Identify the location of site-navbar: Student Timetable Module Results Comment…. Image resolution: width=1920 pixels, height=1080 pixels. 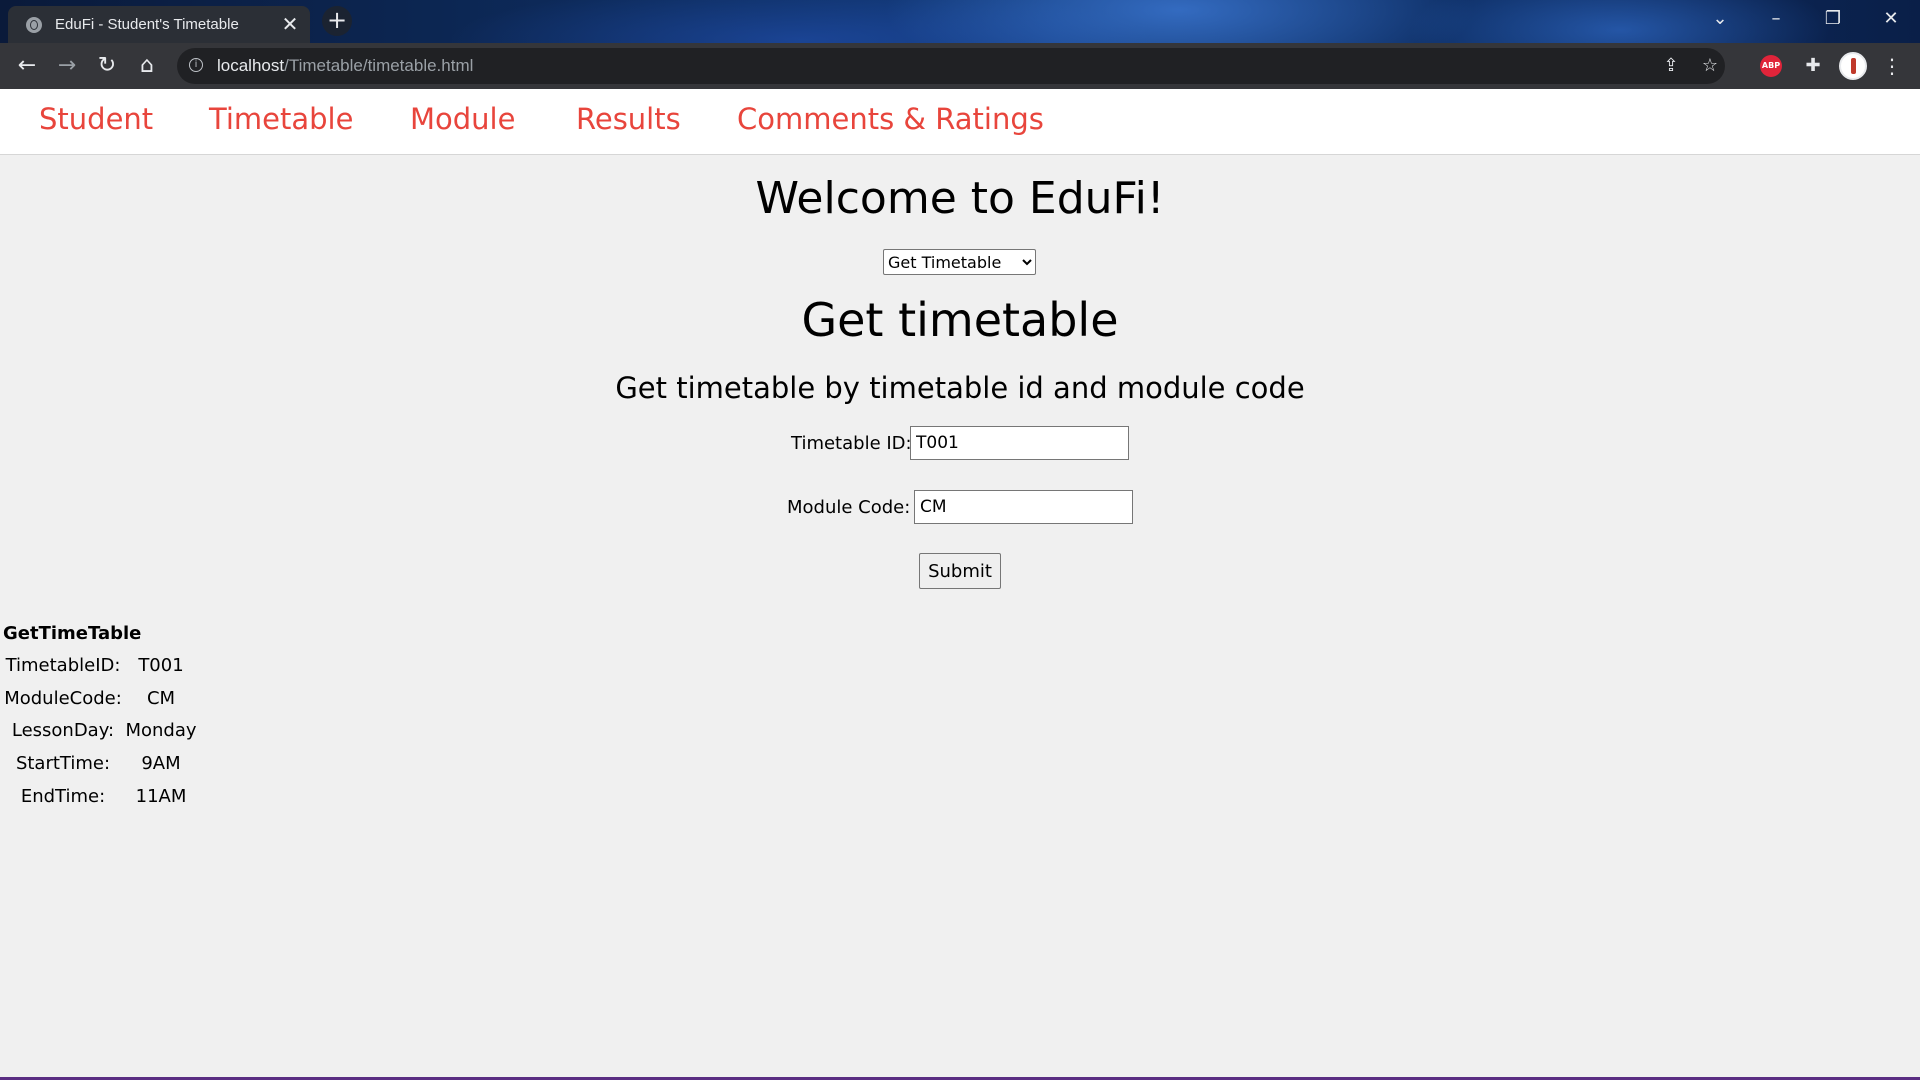
(960, 122).